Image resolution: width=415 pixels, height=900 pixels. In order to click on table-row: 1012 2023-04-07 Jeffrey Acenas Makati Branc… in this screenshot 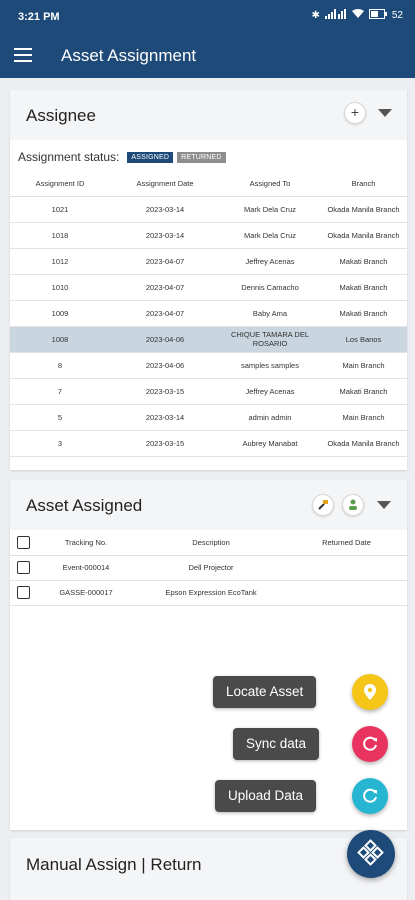, I will do `click(208, 261)`.